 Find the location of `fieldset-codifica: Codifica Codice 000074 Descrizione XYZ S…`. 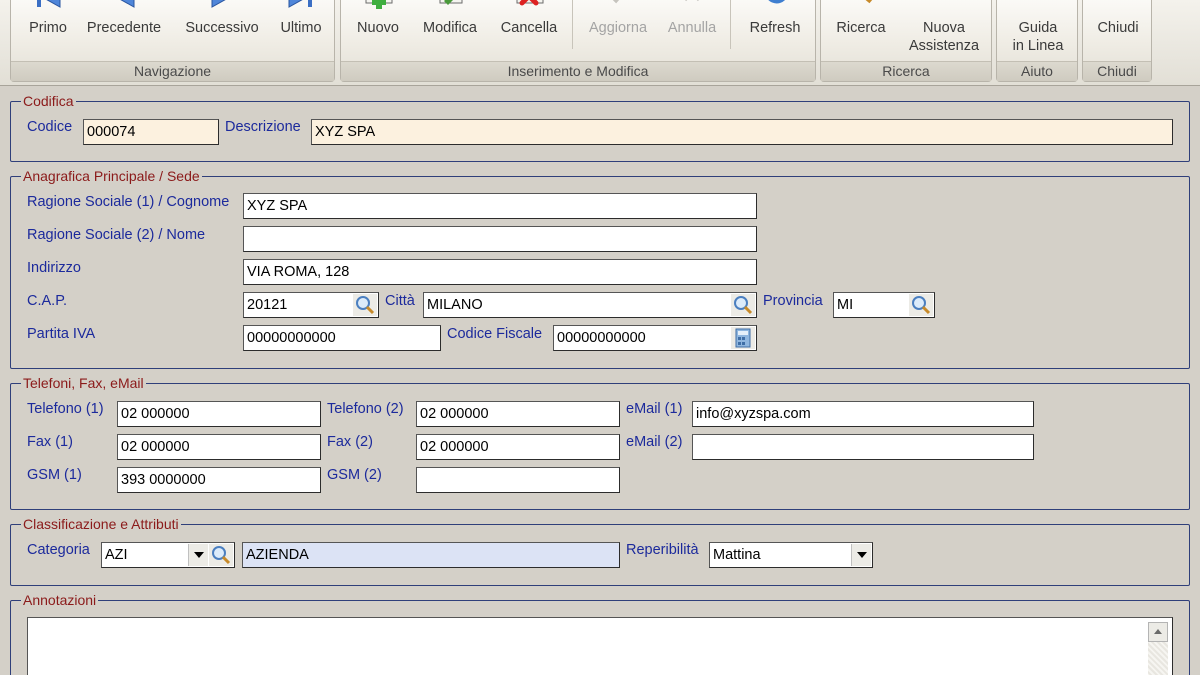

fieldset-codifica: Codifica Codice 000074 Descrizione XYZ S… is located at coordinates (600, 127).